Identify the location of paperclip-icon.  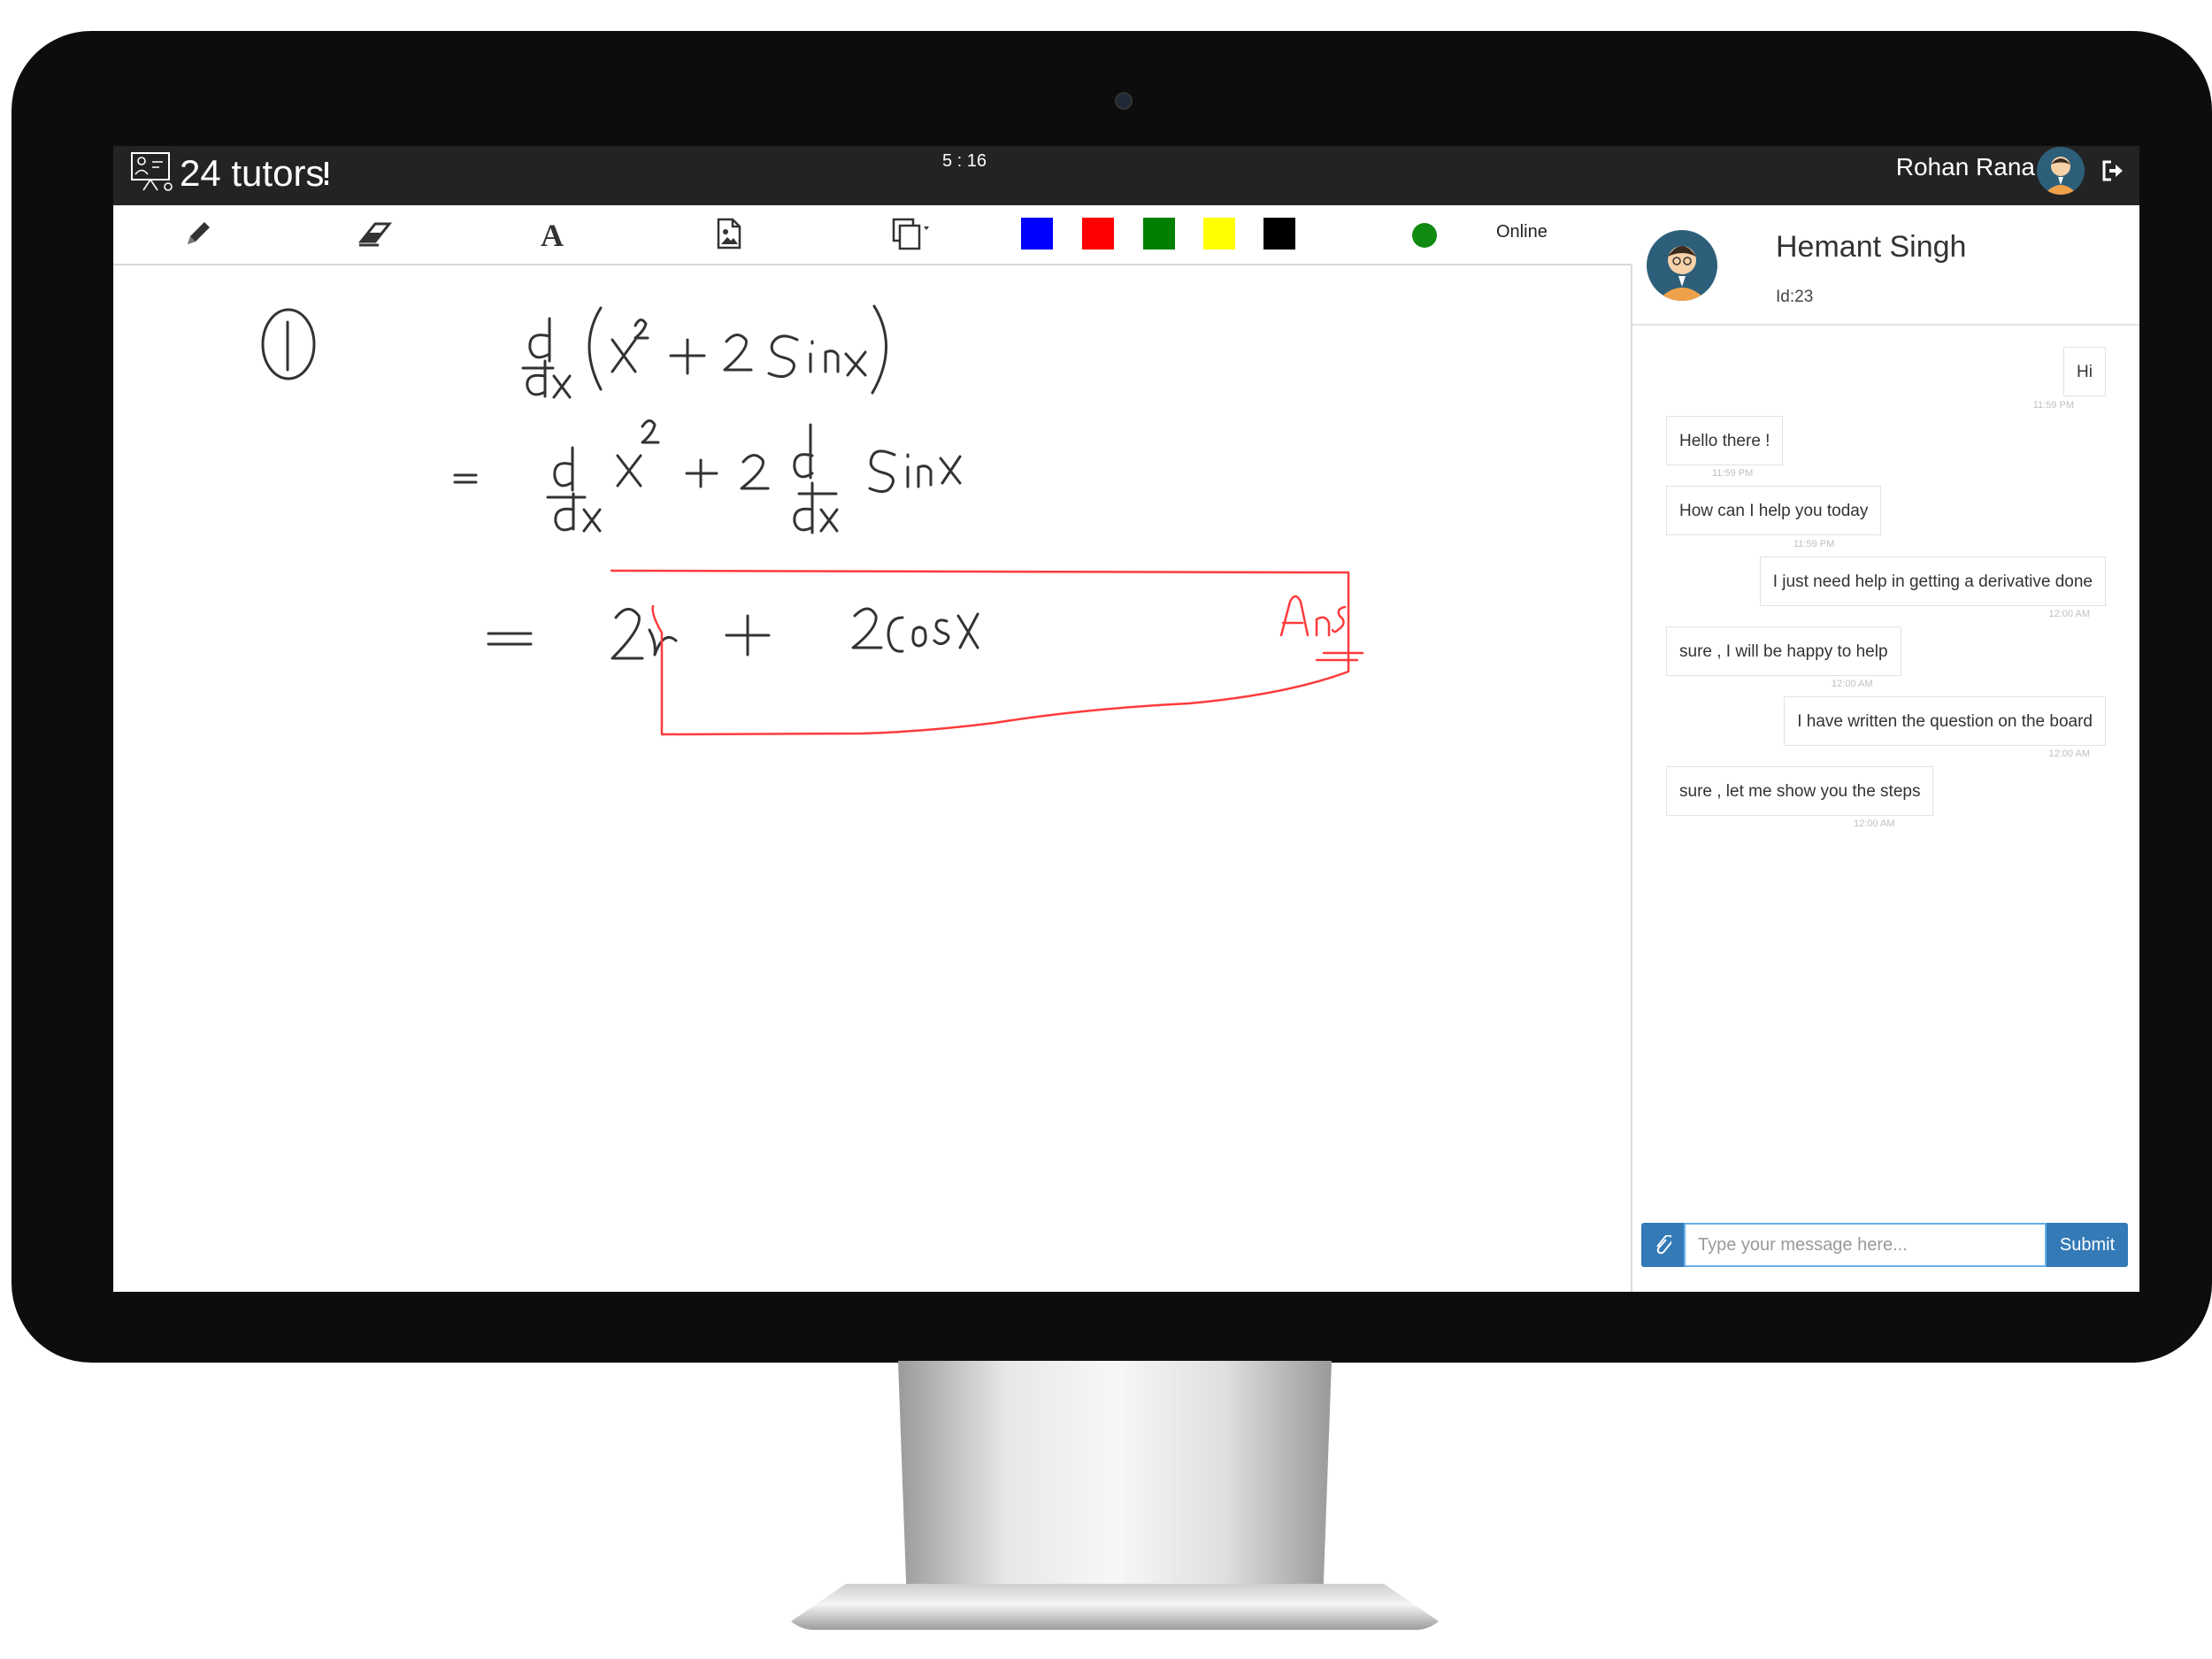
(1664, 1245).